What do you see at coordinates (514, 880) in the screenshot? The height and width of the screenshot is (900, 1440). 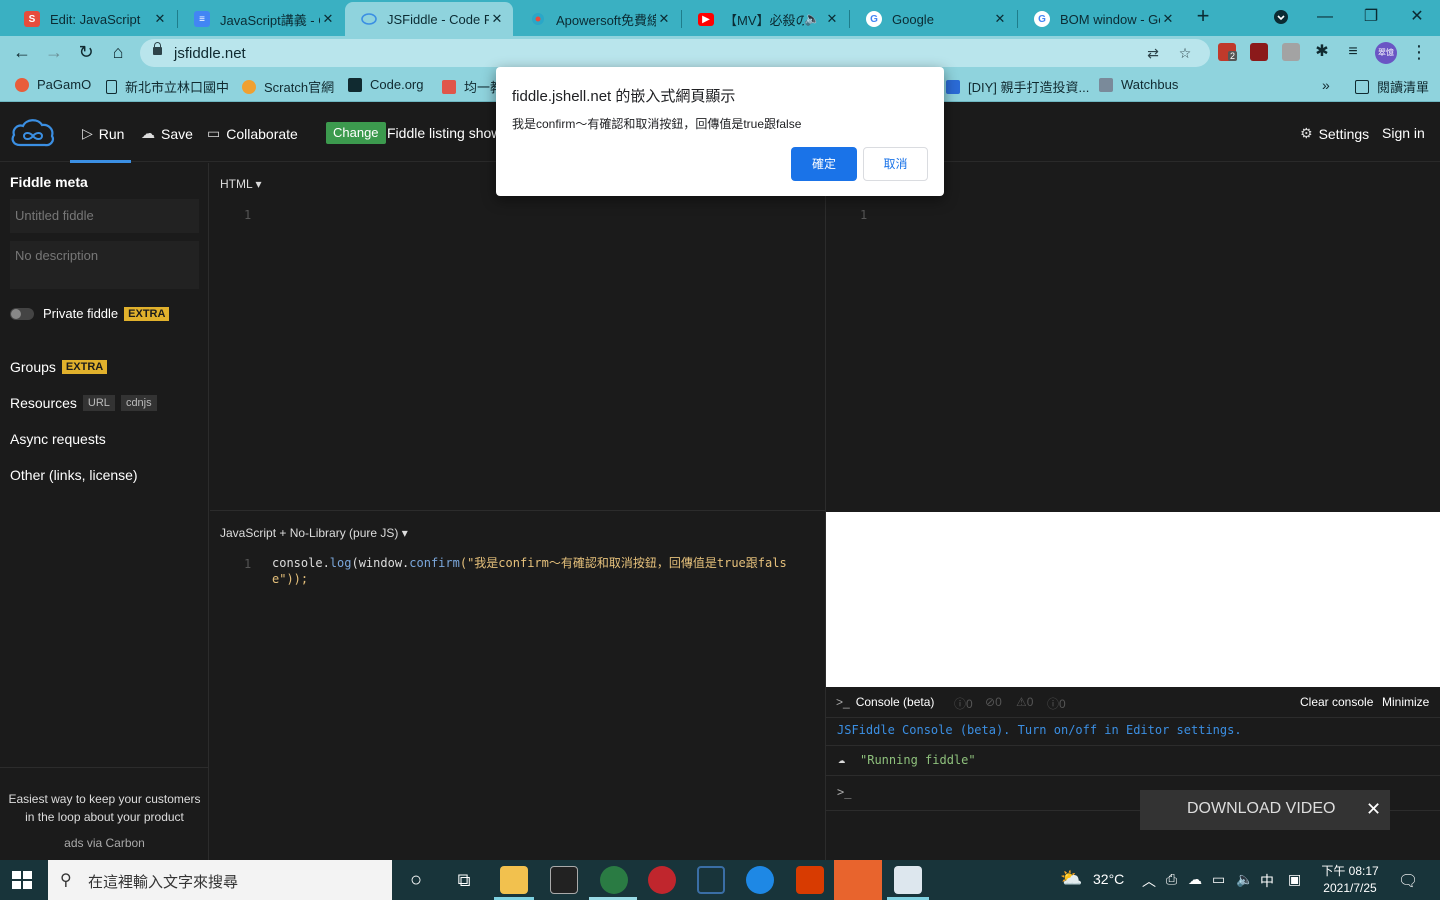 I see `file-explorer-icon` at bounding box center [514, 880].